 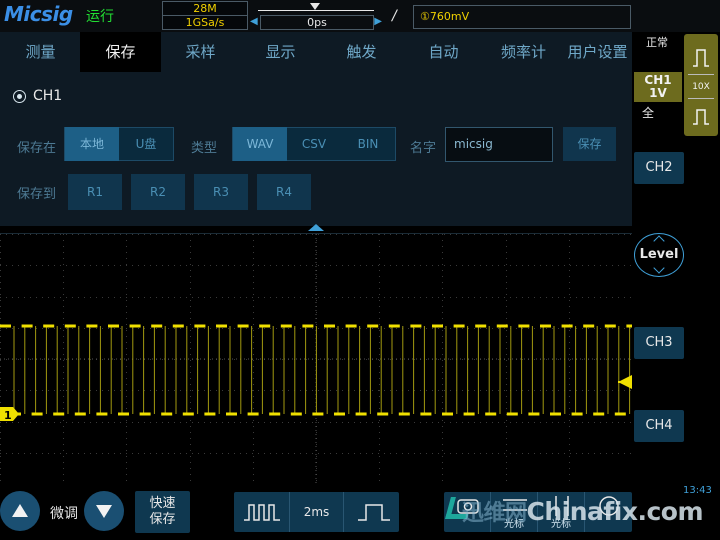 I want to click on ch1-marker-label: 1, so click(x=8, y=415).